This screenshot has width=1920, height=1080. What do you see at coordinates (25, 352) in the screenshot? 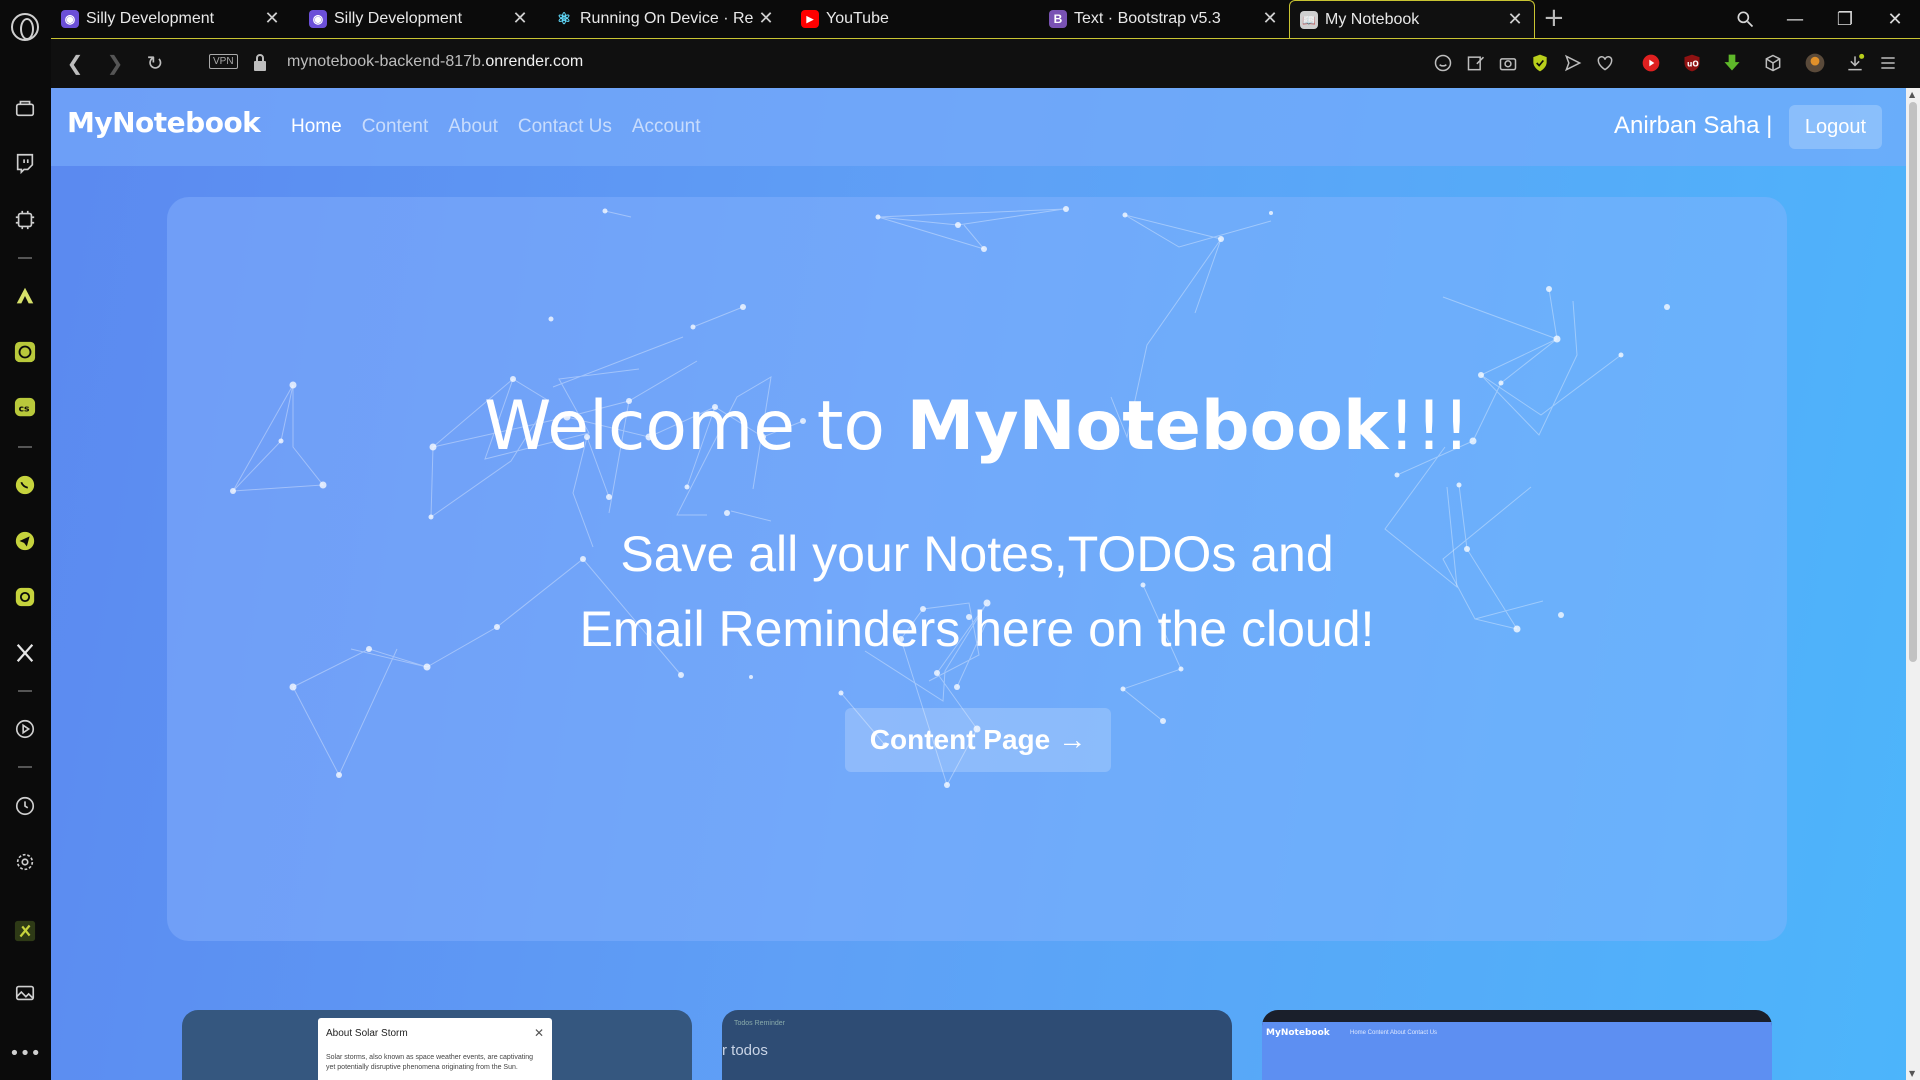
I see `chatgpt-icon` at bounding box center [25, 352].